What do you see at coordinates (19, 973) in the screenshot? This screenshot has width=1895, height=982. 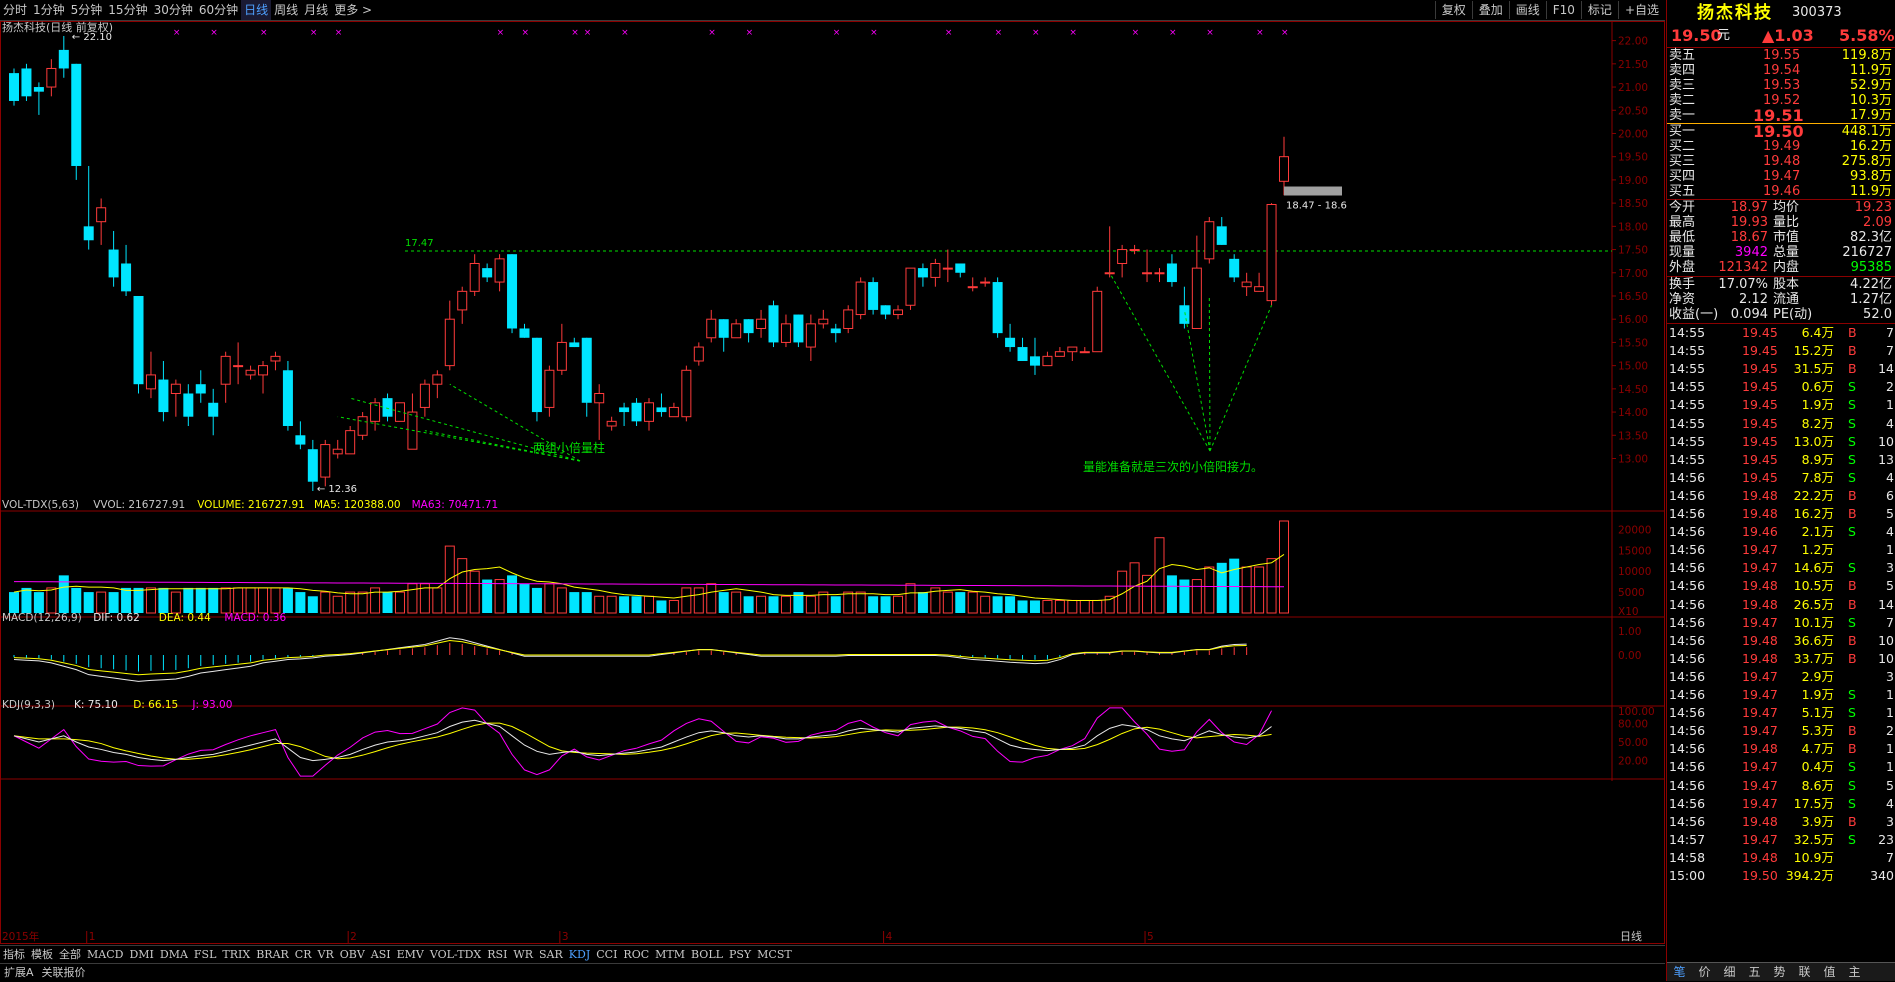 I see `bottom-bar-tab: 扩展A` at bounding box center [19, 973].